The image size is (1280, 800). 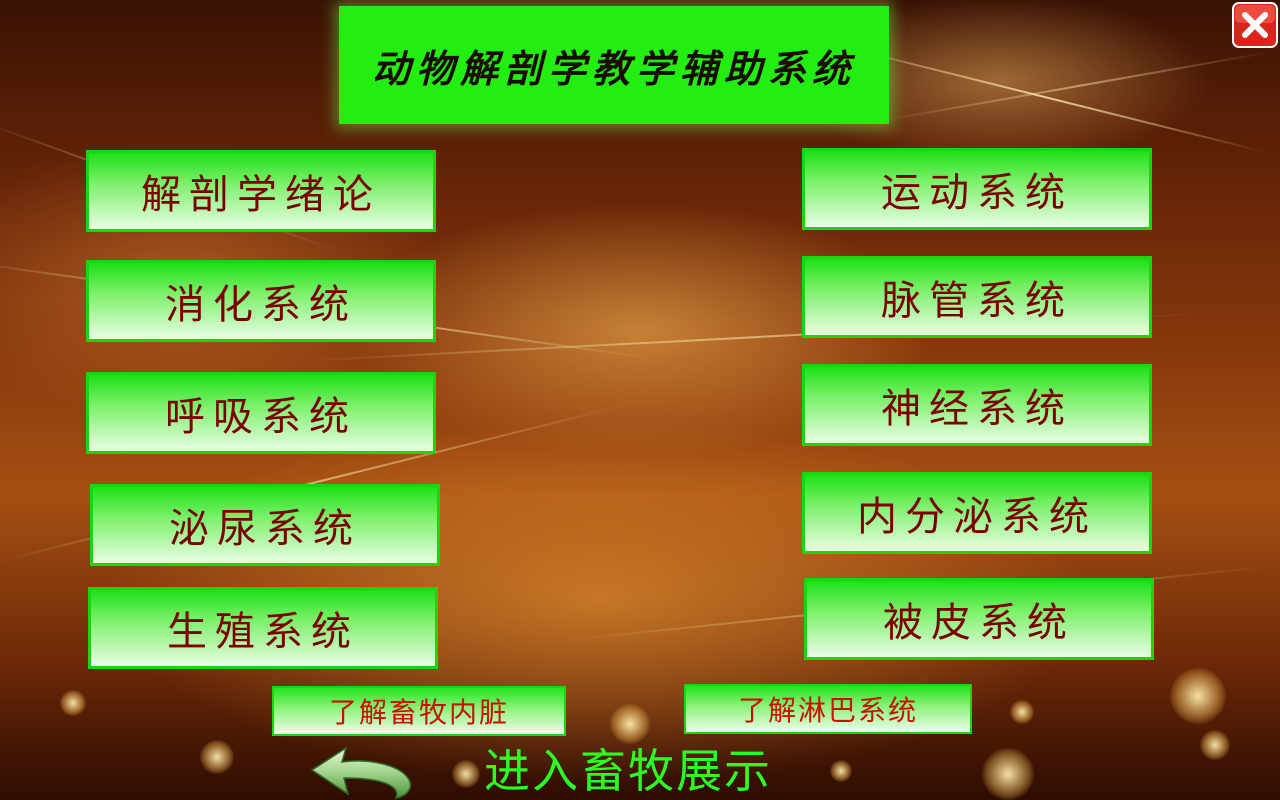 I want to click on locomotor-system-label: 运动系统, so click(x=977, y=193).